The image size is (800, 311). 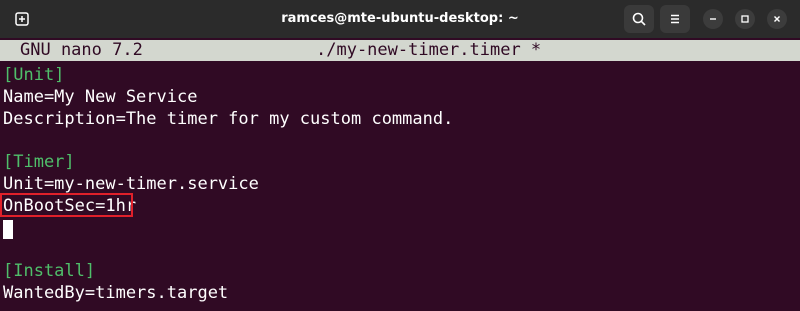 I want to click on minimize-icon, so click(x=713, y=19).